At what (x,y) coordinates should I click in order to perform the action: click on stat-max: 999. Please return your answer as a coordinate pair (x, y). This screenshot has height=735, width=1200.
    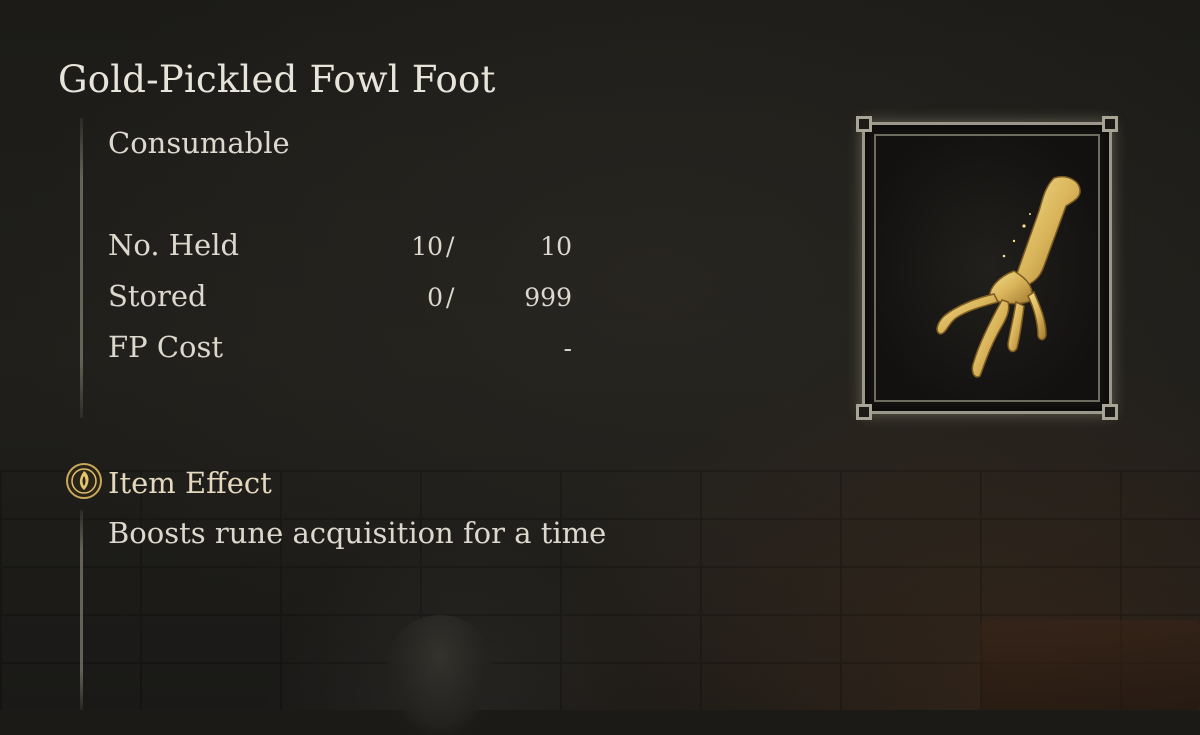
    Looking at the image, I should click on (548, 297).